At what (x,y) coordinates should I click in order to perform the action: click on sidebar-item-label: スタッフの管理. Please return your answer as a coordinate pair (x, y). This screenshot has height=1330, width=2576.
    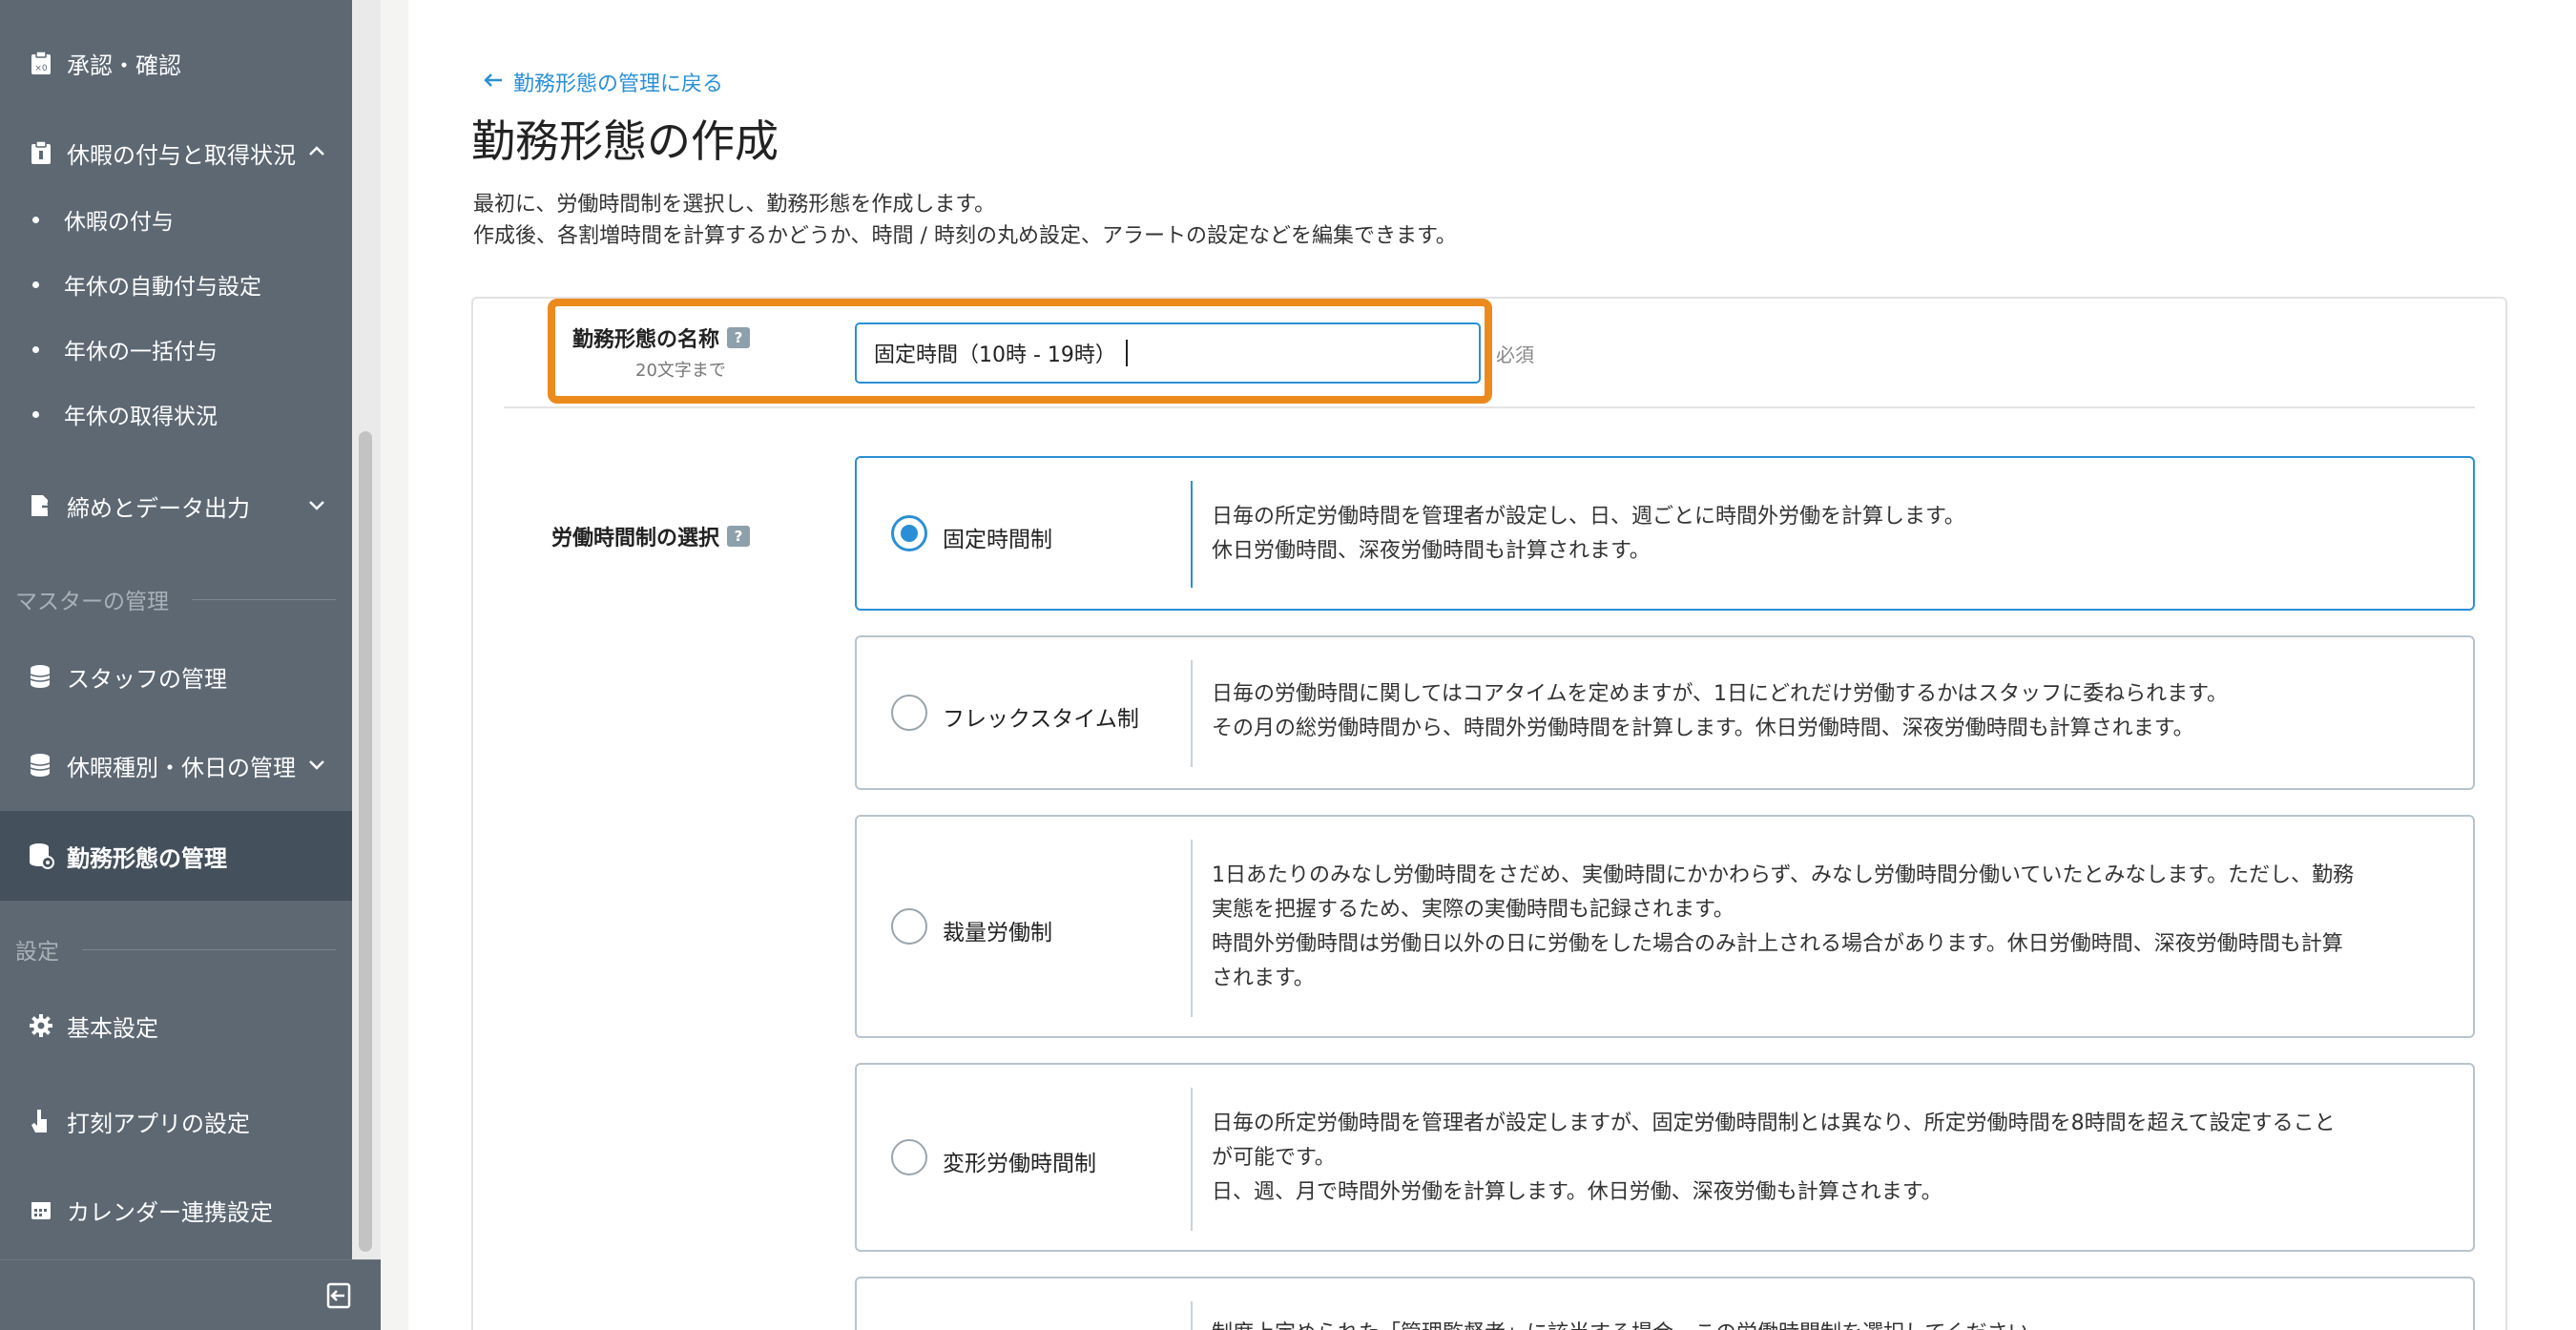
    Looking at the image, I should click on (147, 679).